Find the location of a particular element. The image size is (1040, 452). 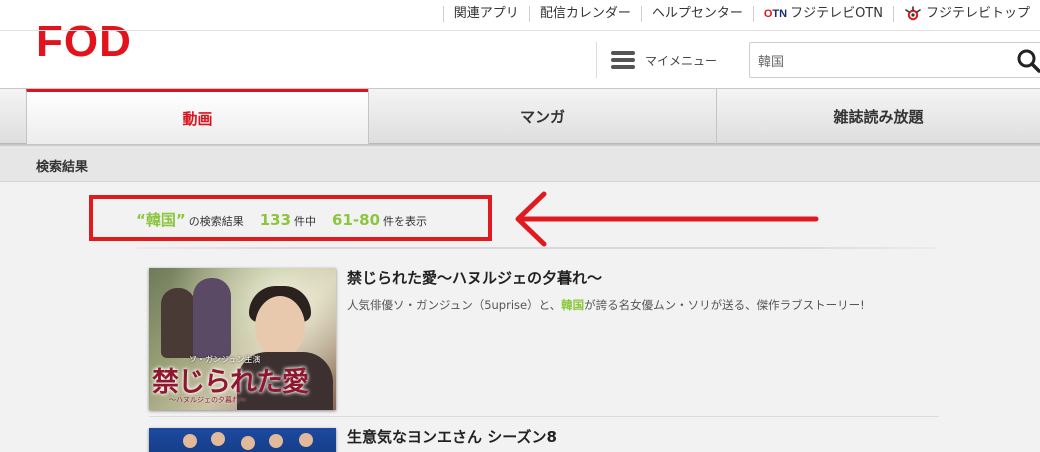

arrow-annotation-icon is located at coordinates (667, 219).